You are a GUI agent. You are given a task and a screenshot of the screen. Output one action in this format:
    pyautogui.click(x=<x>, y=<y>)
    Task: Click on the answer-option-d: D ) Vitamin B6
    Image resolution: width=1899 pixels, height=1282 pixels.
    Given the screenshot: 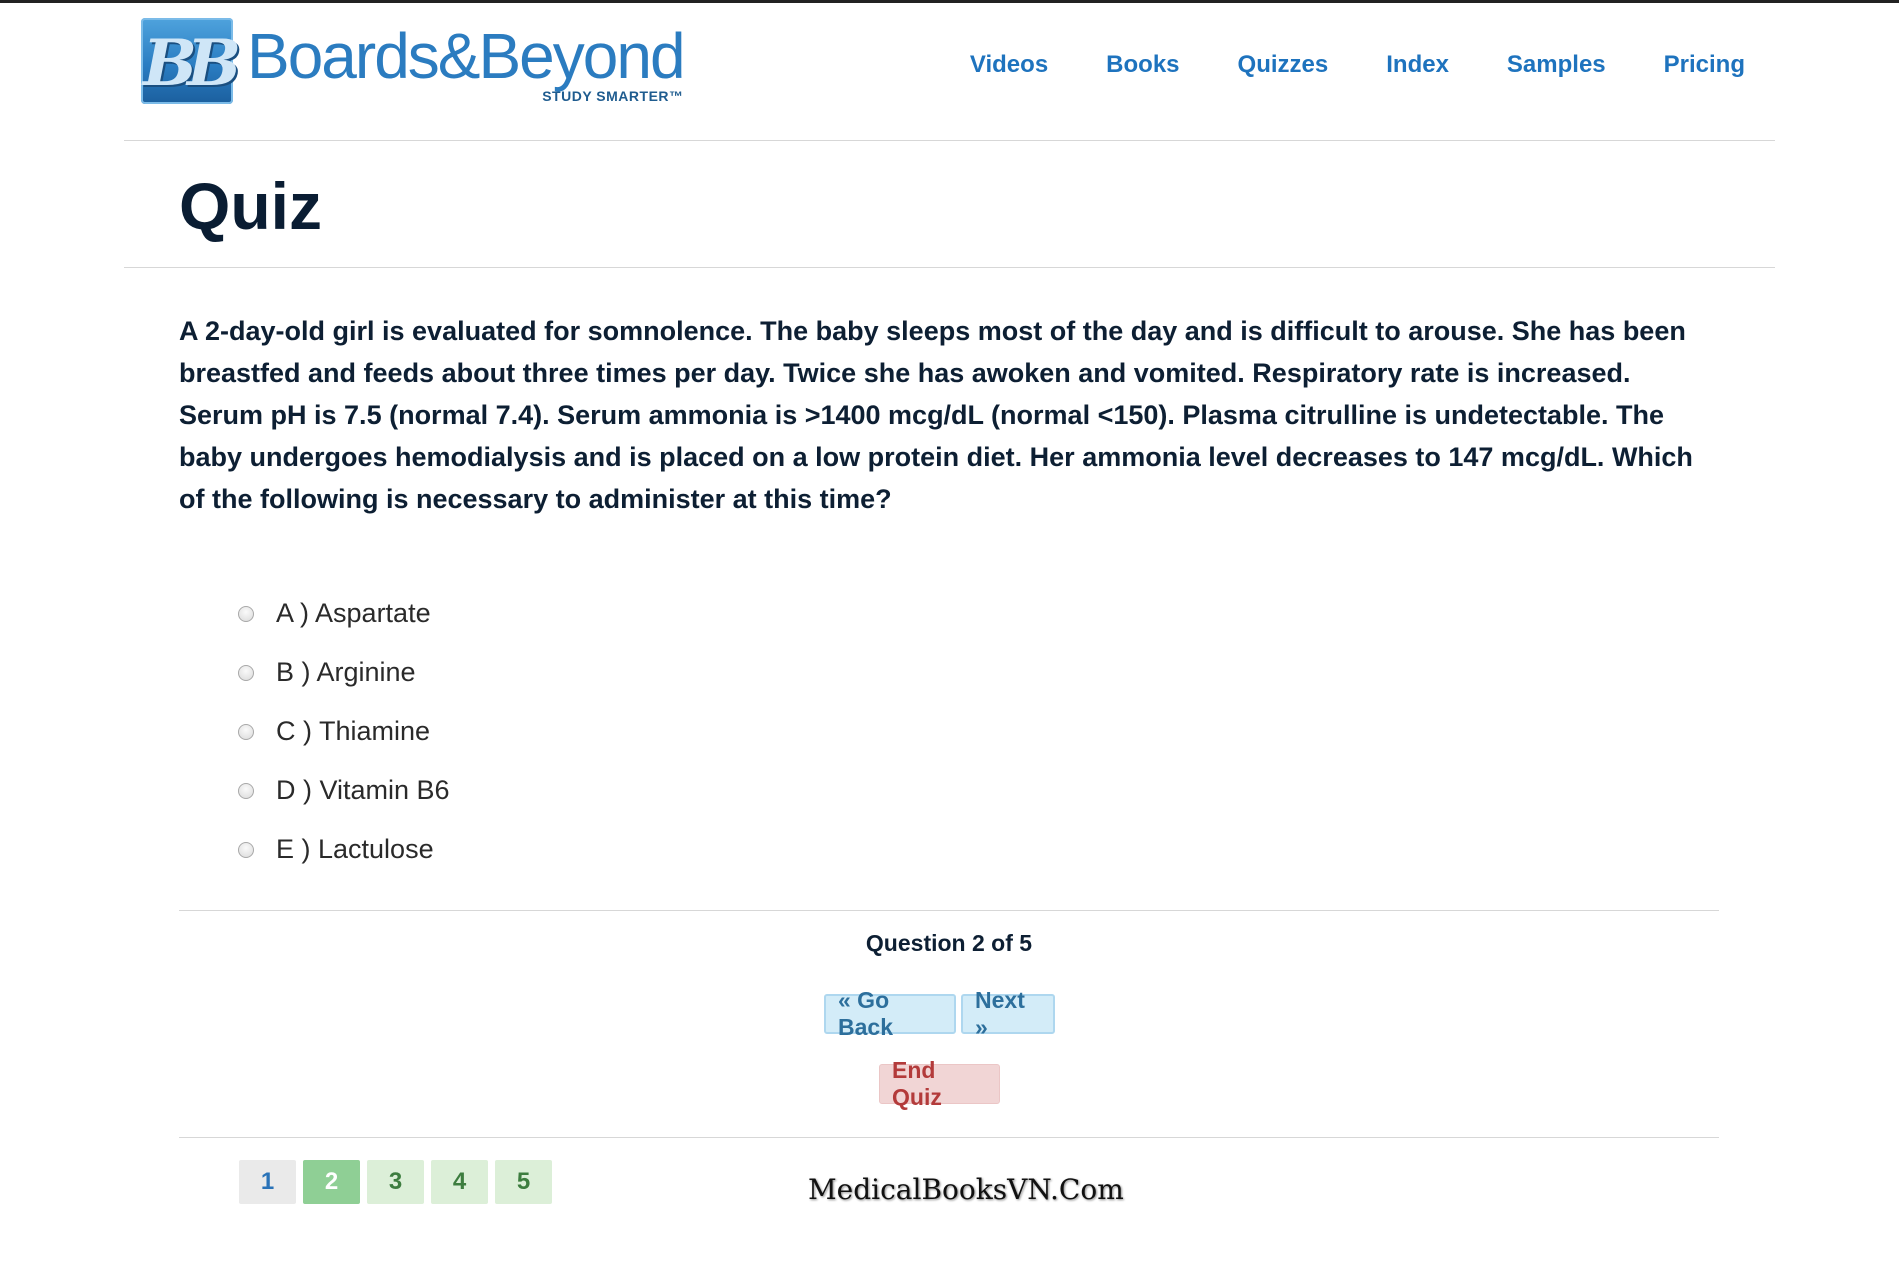 What is the action you would take?
    pyautogui.click(x=344, y=790)
    